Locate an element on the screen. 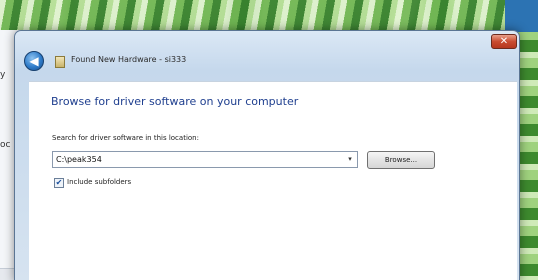 The image size is (538, 280). hardware-icon is located at coordinates (60, 62).